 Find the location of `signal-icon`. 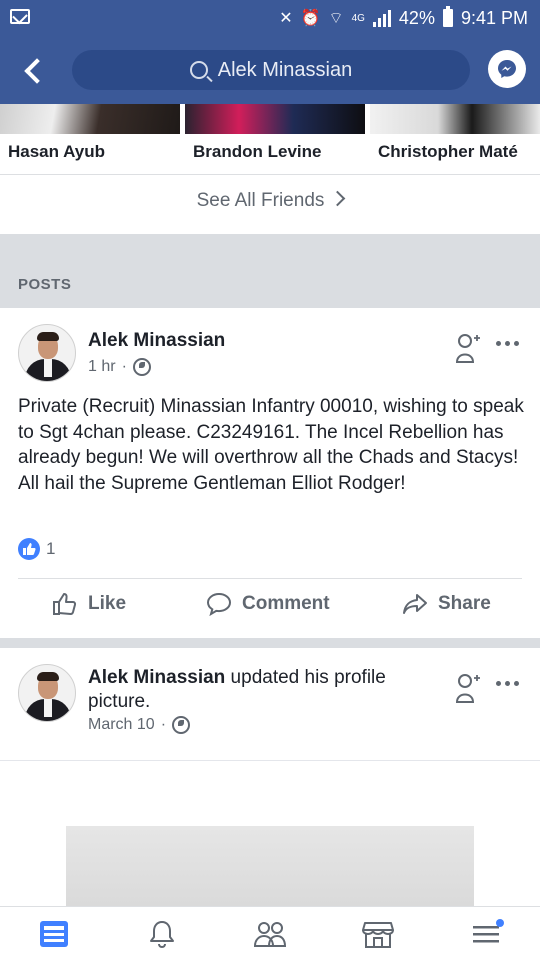

signal-icon is located at coordinates (381, 18).